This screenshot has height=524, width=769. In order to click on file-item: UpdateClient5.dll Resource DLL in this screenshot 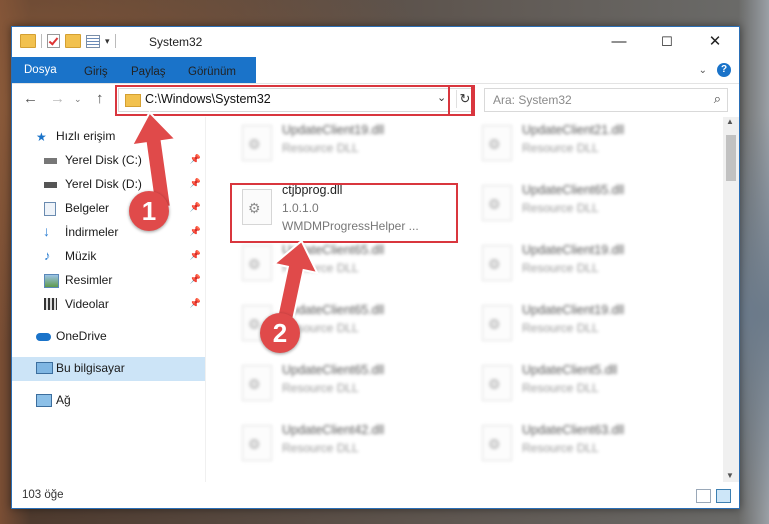, I will do `click(582, 386)`.